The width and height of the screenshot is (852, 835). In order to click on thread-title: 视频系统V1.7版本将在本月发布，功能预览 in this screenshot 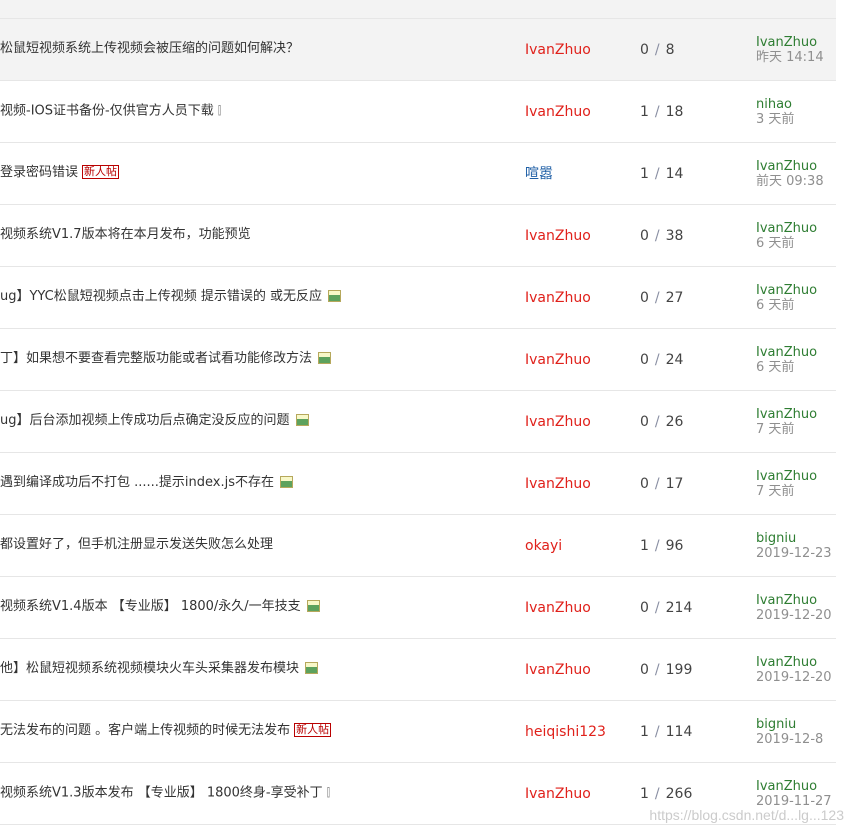, I will do `click(125, 235)`.